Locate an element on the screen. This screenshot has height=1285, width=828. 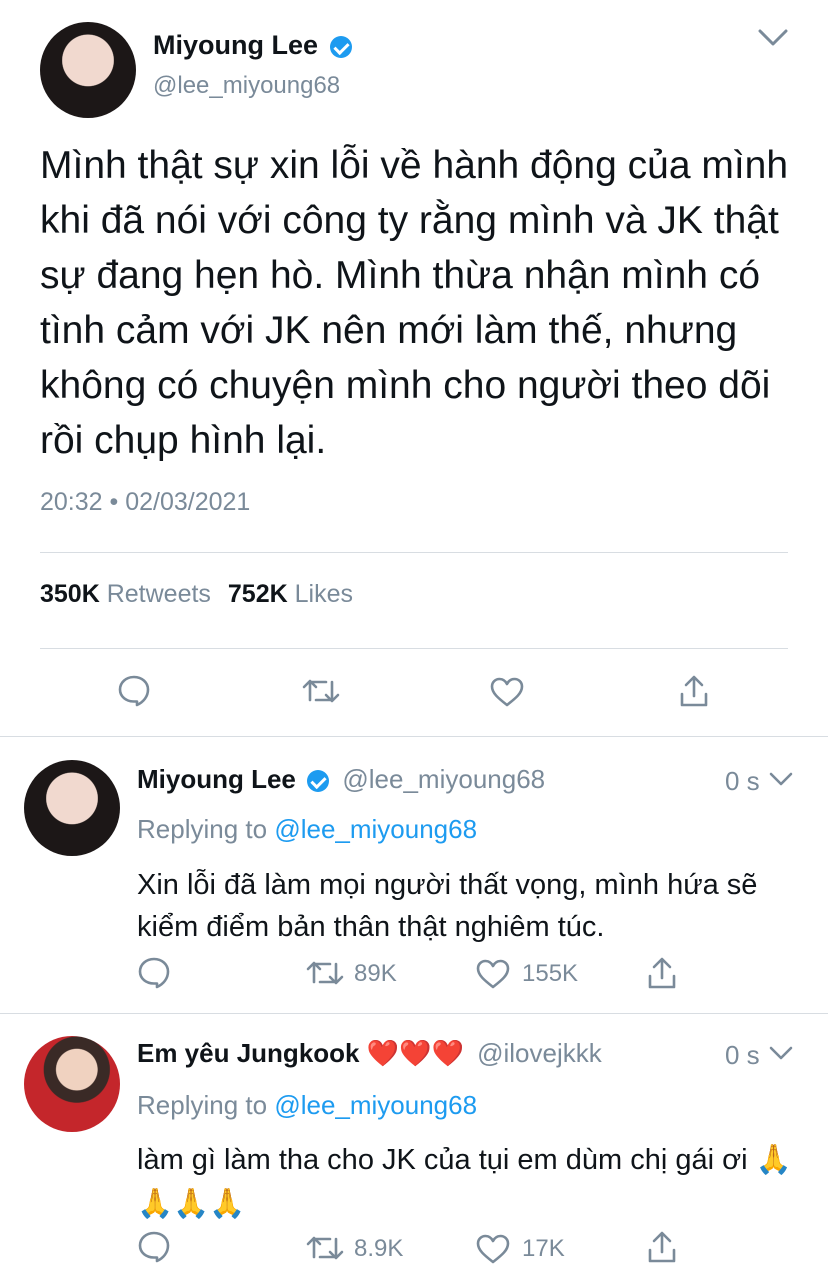
likes-count: 752K is located at coordinates (257, 594).